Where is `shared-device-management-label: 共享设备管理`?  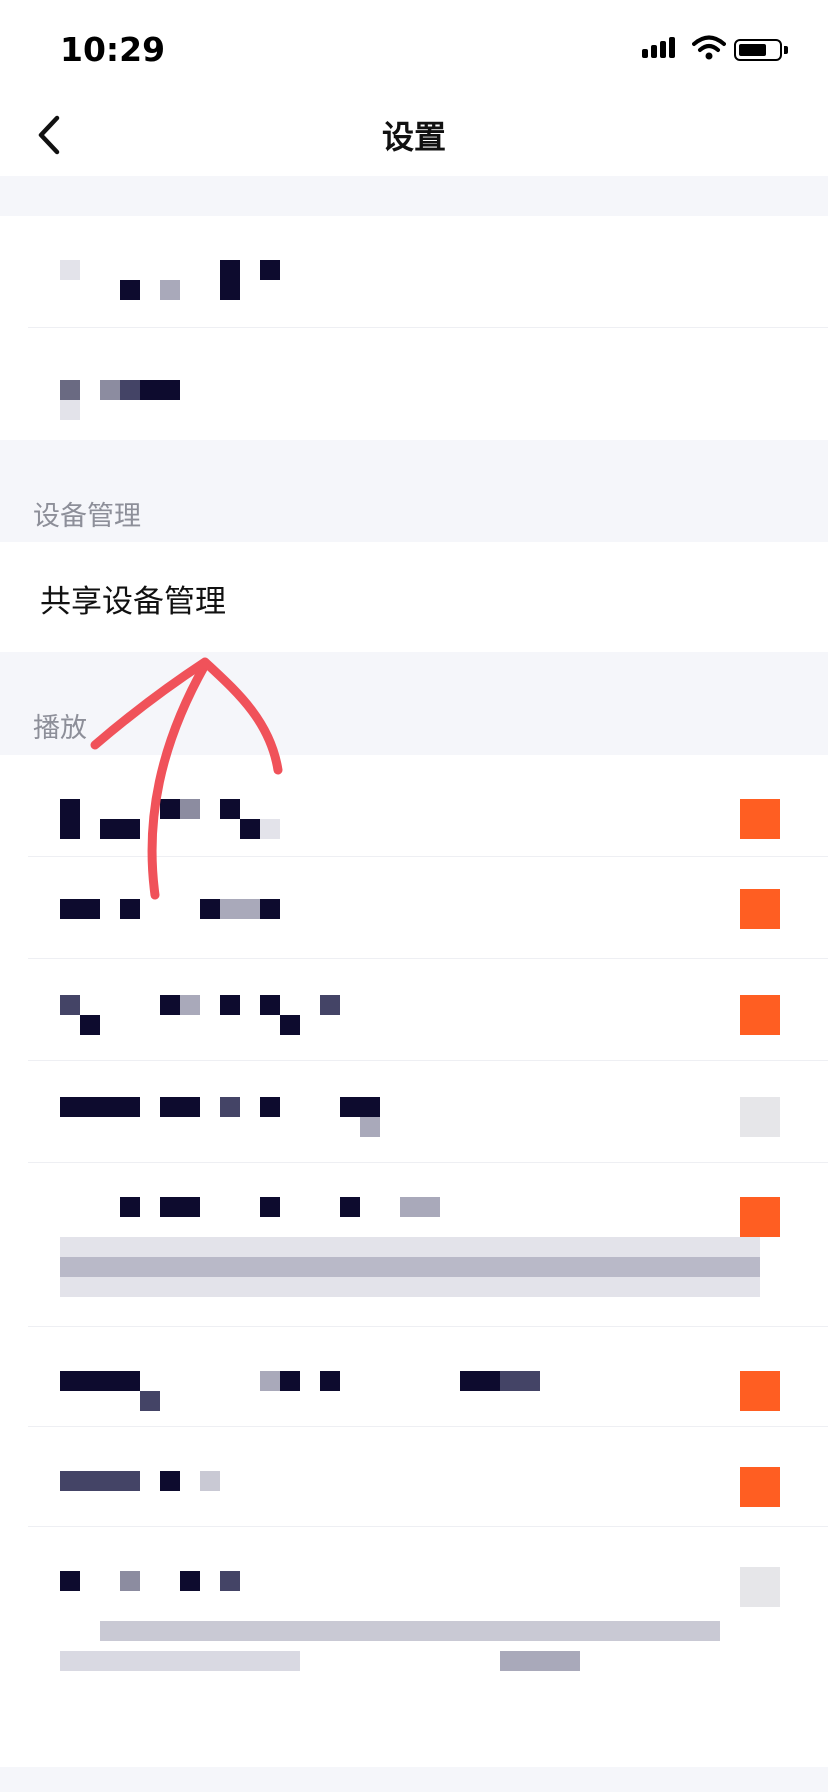 shared-device-management-label: 共享设备管理 is located at coordinates (133, 602).